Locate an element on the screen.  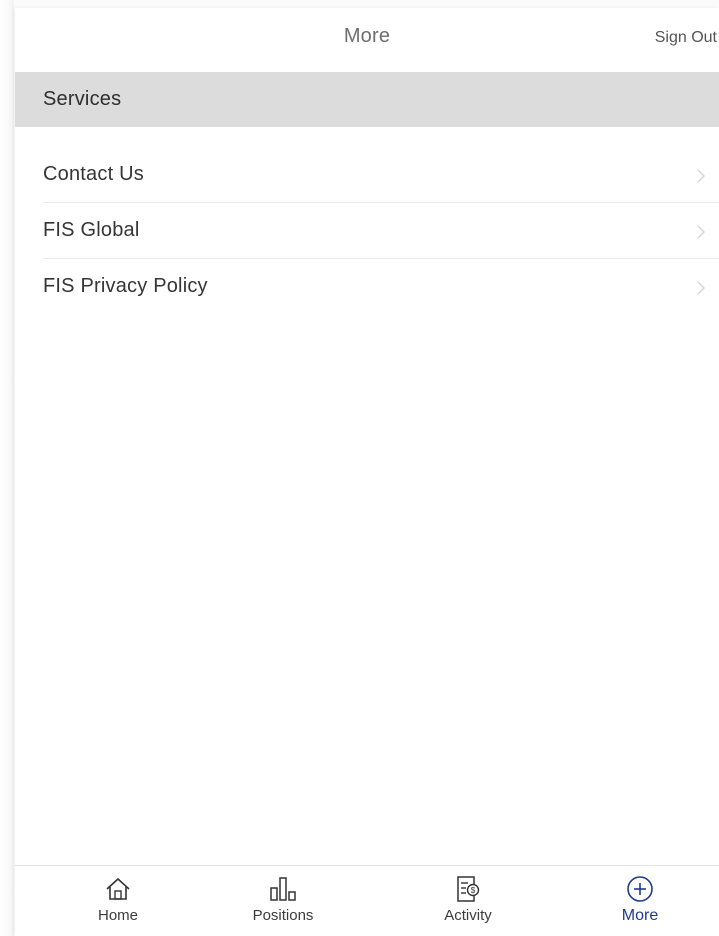
tab-positions: Positions is located at coordinates (283, 904).